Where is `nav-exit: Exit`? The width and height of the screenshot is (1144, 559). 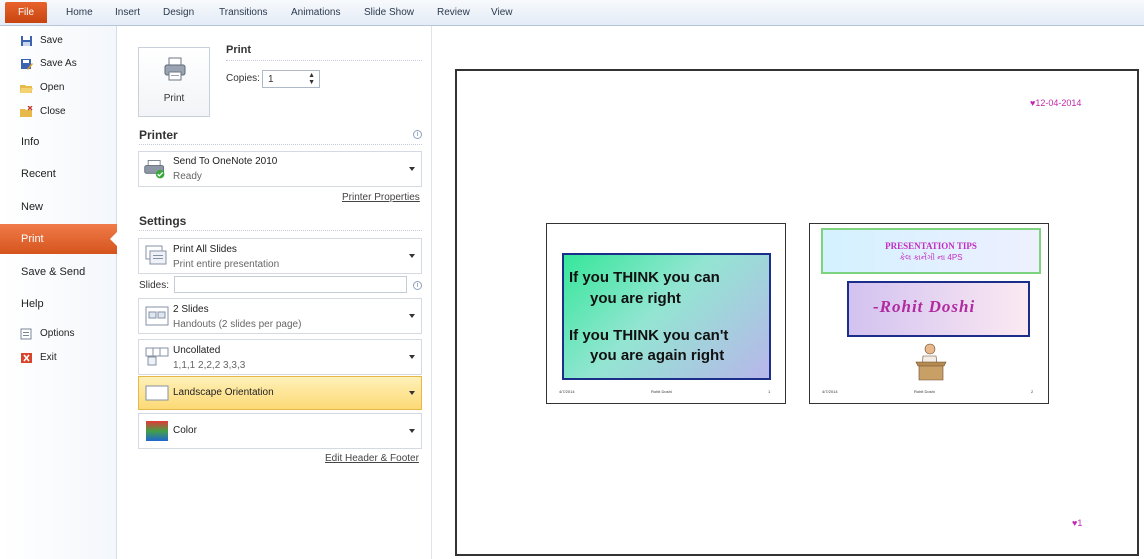
nav-exit: Exit is located at coordinates (58, 358).